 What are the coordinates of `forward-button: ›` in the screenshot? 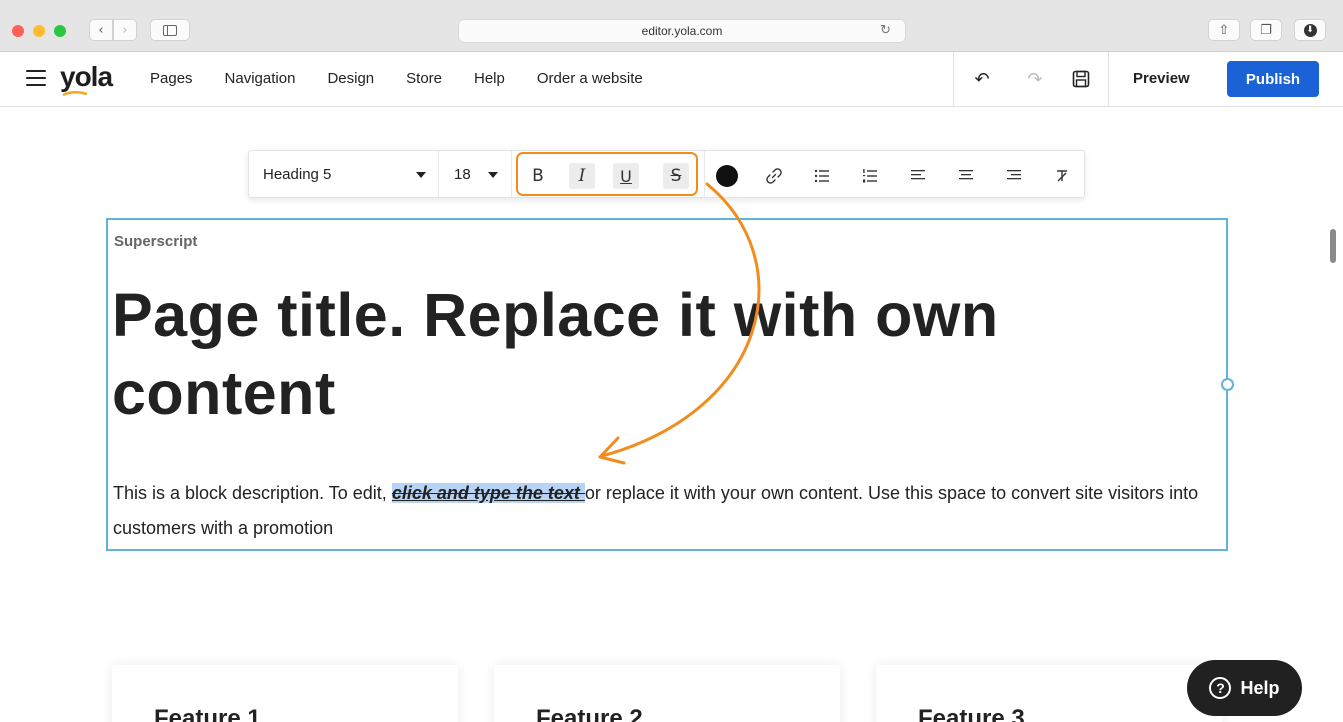 It's located at (125, 30).